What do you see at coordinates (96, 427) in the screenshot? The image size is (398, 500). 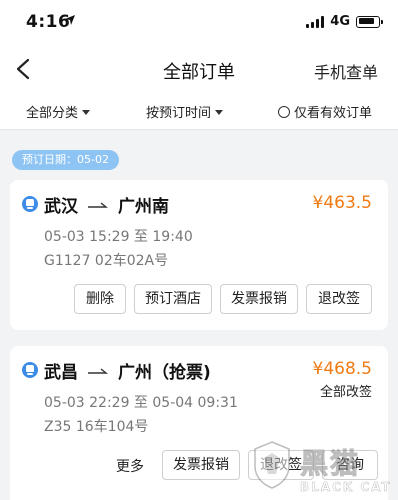 I see `seat-info: Z35 16车104号` at bounding box center [96, 427].